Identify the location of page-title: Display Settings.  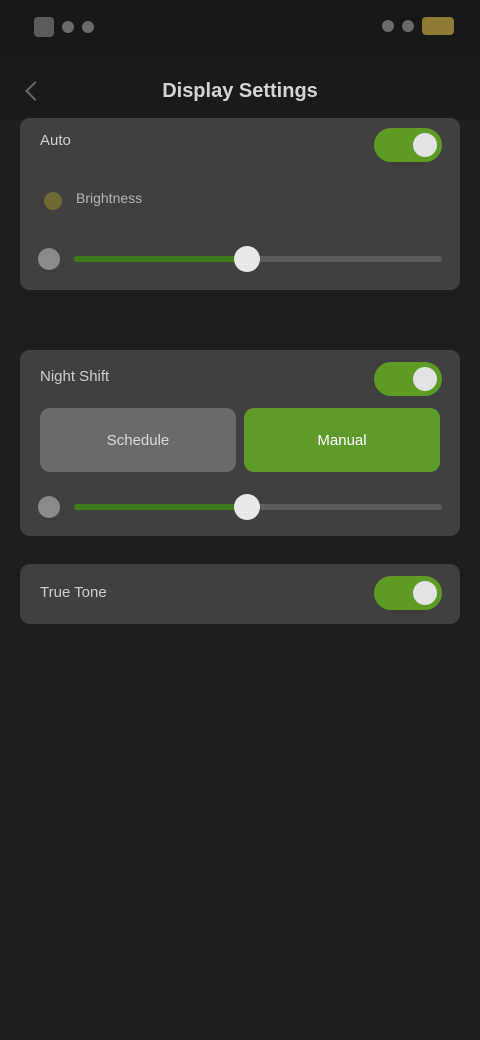
(240, 91).